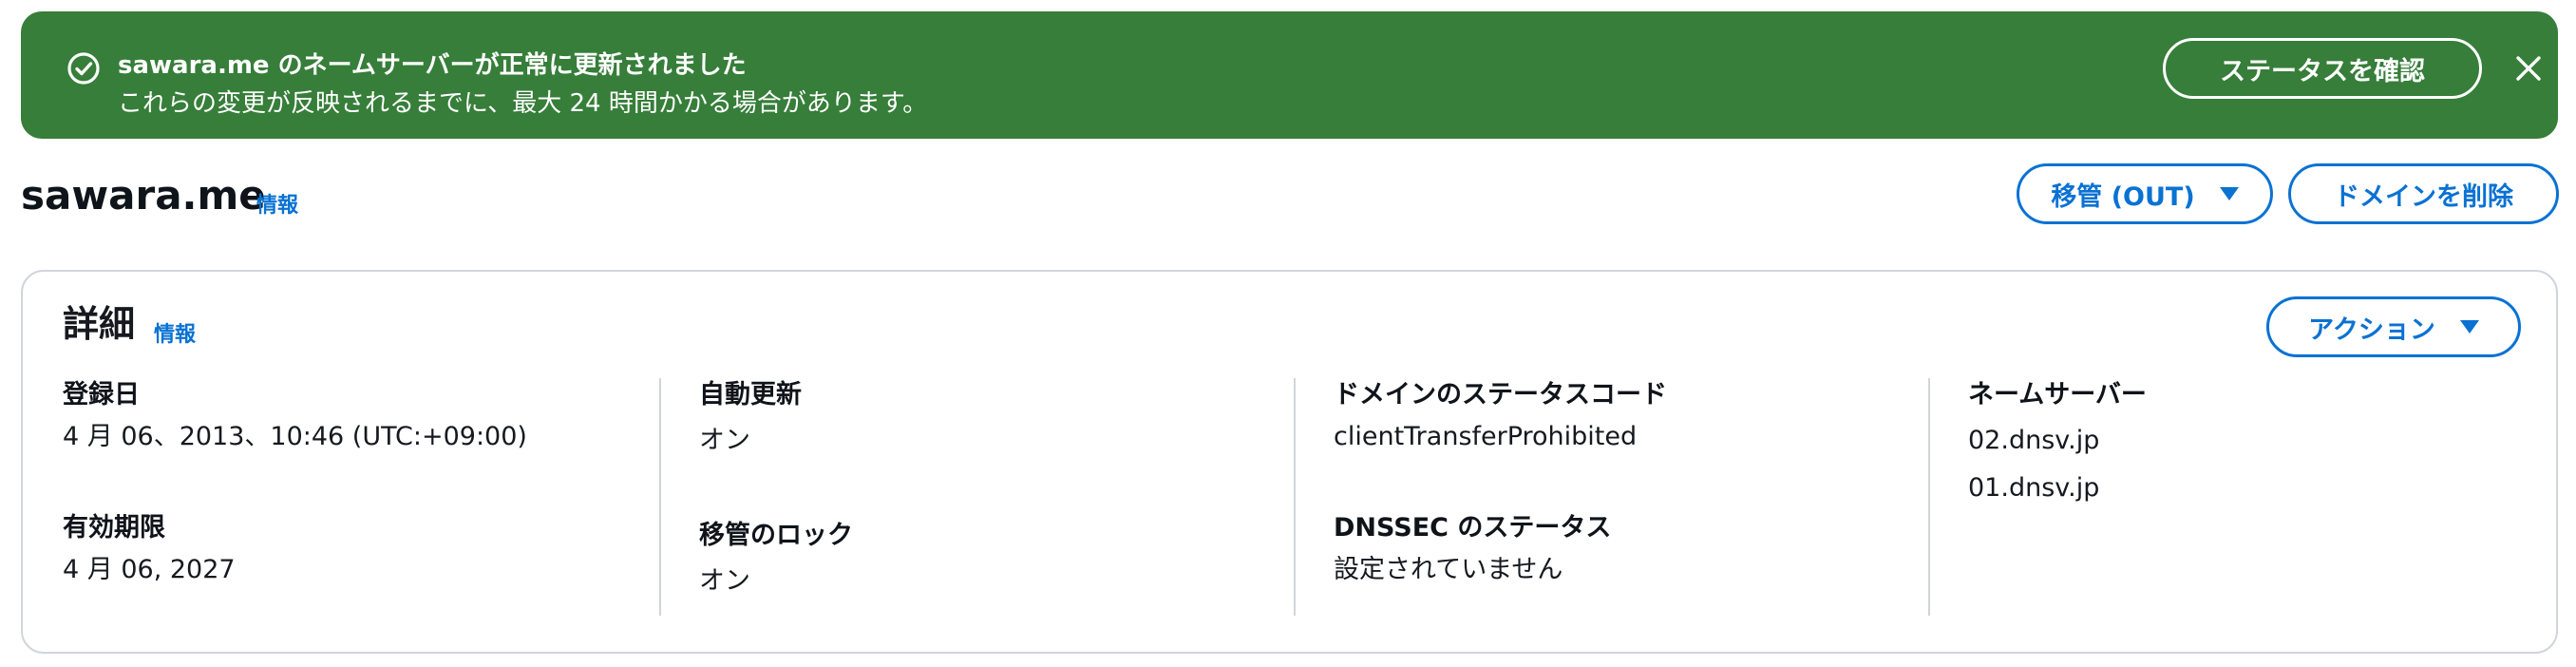  Describe the element at coordinates (149, 569) in the screenshot. I see `expiration-date-value: 4 月 06, 2027` at that location.